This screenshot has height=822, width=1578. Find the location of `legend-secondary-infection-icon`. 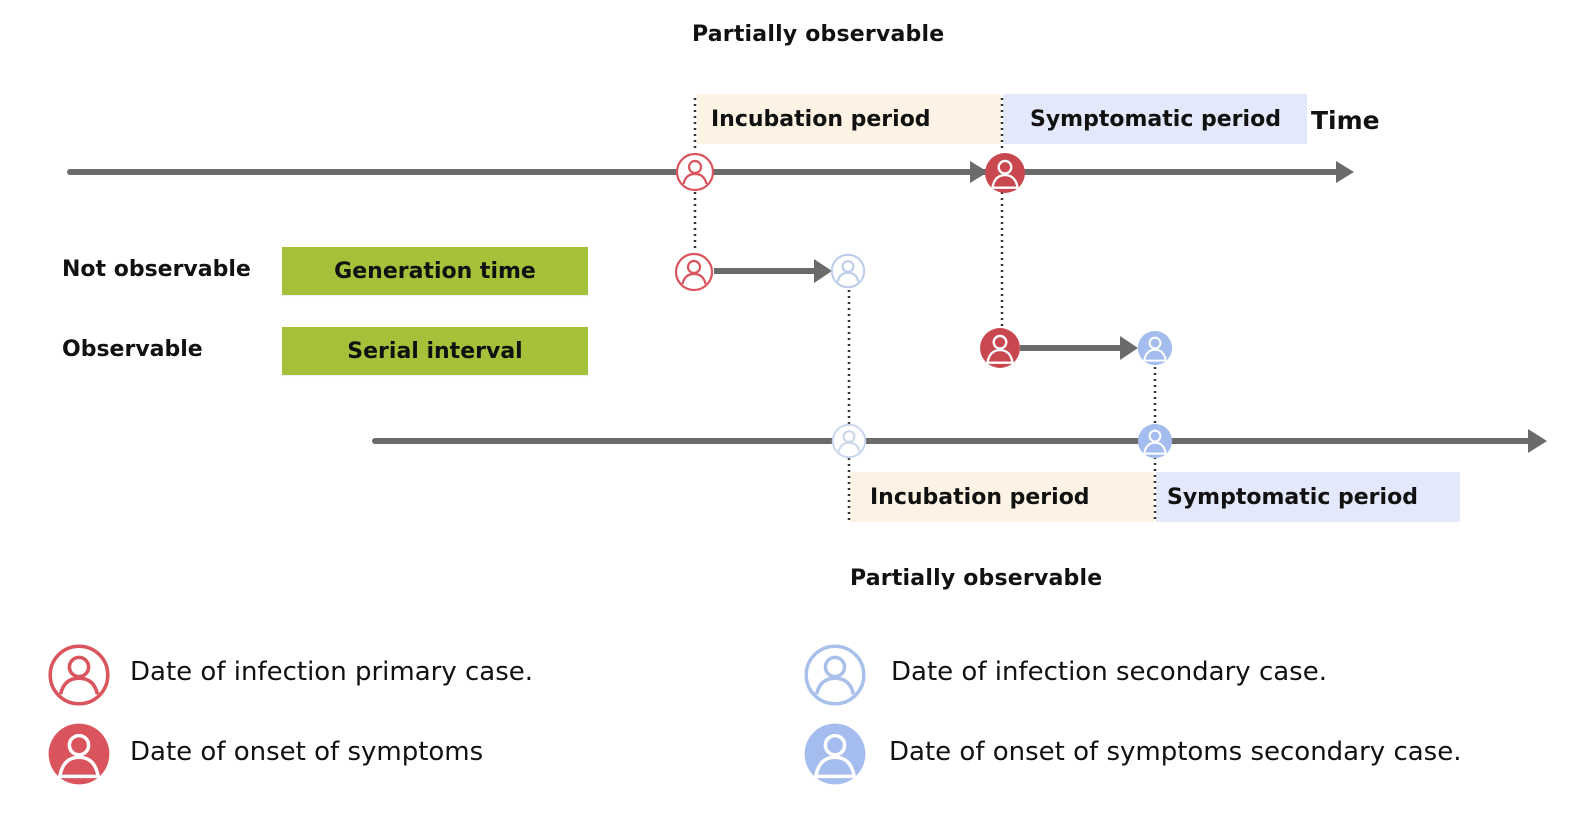

legend-secondary-infection-icon is located at coordinates (835, 675).